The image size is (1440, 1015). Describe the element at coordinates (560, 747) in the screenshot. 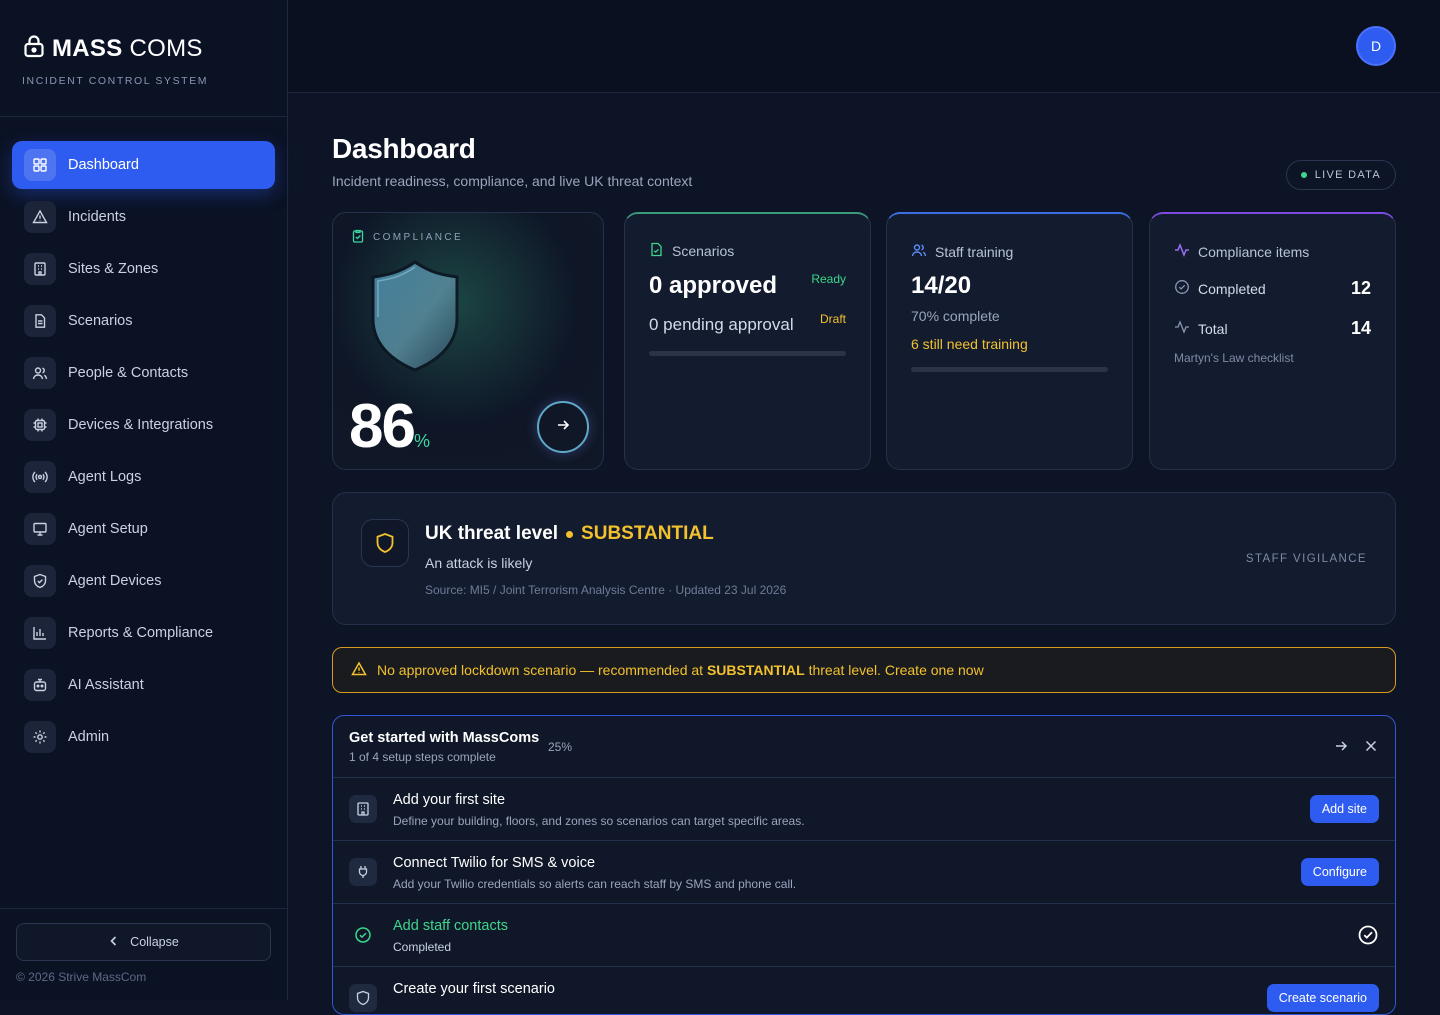

I see `get-started-percent: 25%` at that location.